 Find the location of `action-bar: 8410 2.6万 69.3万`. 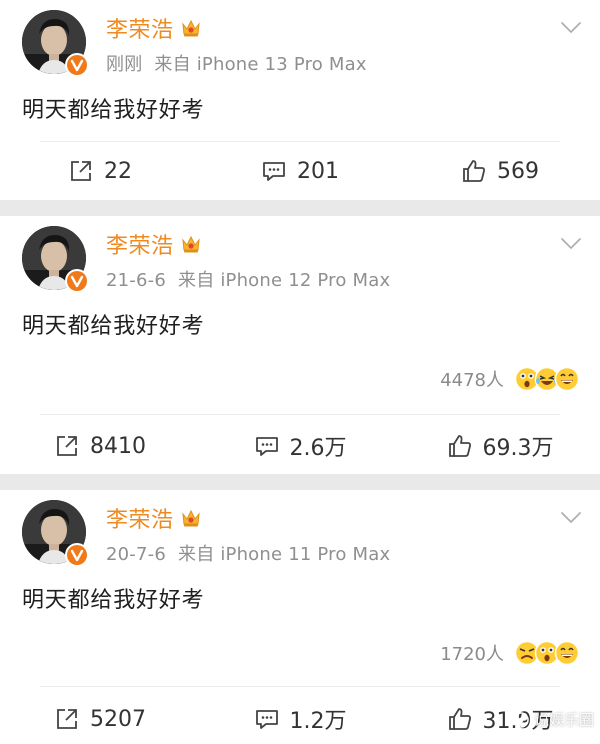

action-bar: 8410 2.6万 69.3万 is located at coordinates (300, 446).